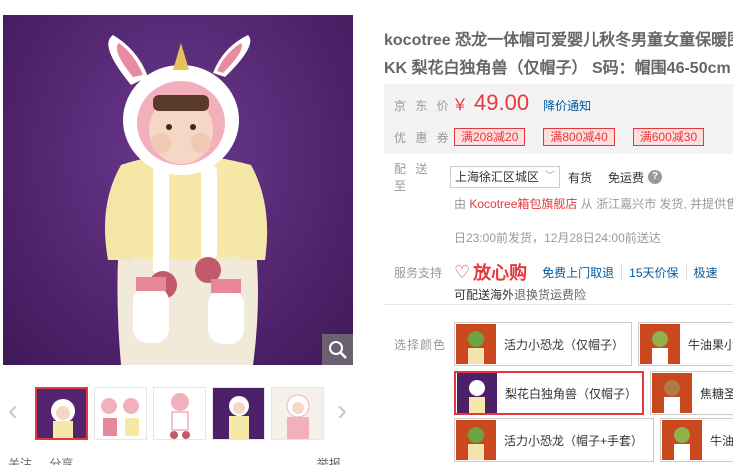  What do you see at coordinates (549, 393) in the screenshot?
I see `color-option-selected: 梨花白独角兽（仅帽子）` at bounding box center [549, 393].